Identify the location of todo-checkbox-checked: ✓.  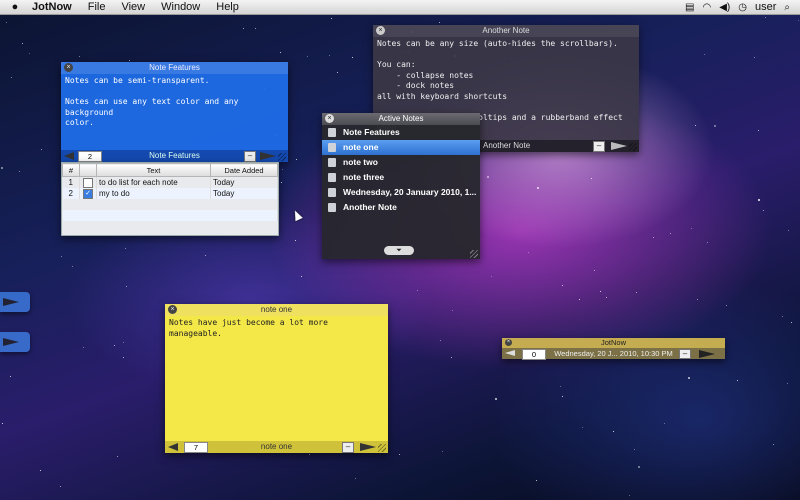
(88, 193).